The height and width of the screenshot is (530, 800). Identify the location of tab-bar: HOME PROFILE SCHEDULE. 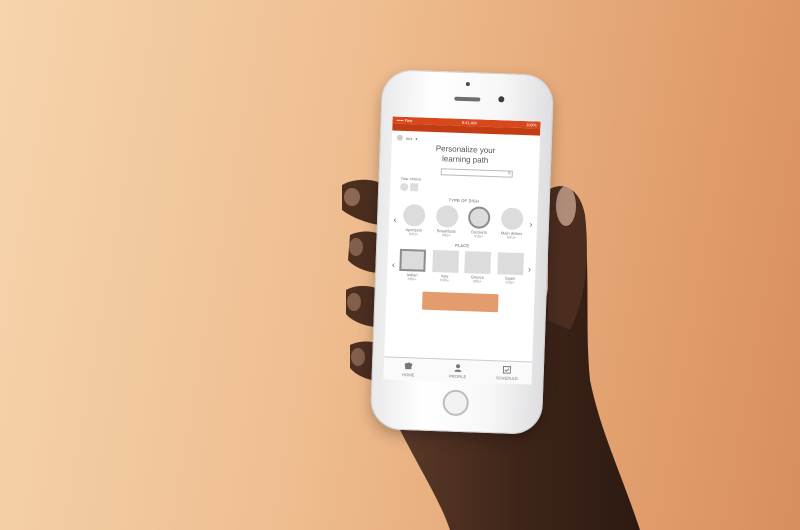
(458, 370).